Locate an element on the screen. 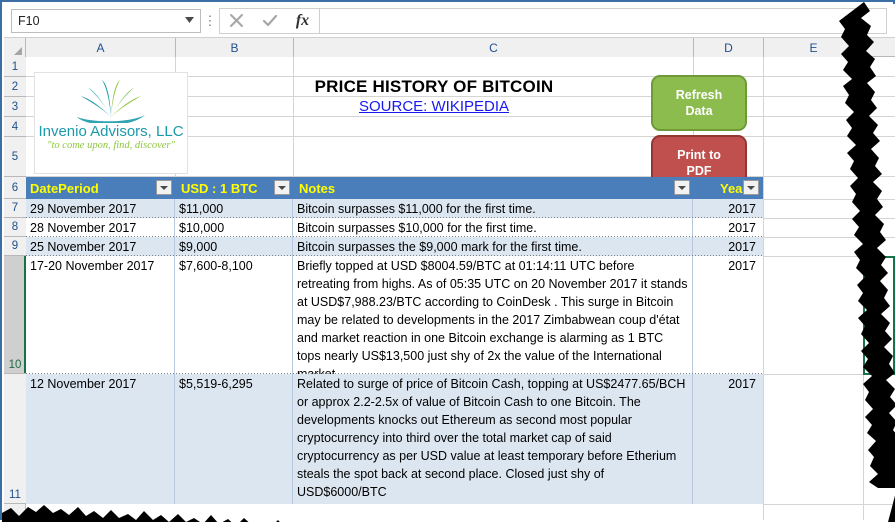 Image resolution: width=895 pixels, height=522 pixels. row-header-bar: 1 2 3 4 5 6 7 8 9 10 11 is located at coordinates (15, 288).